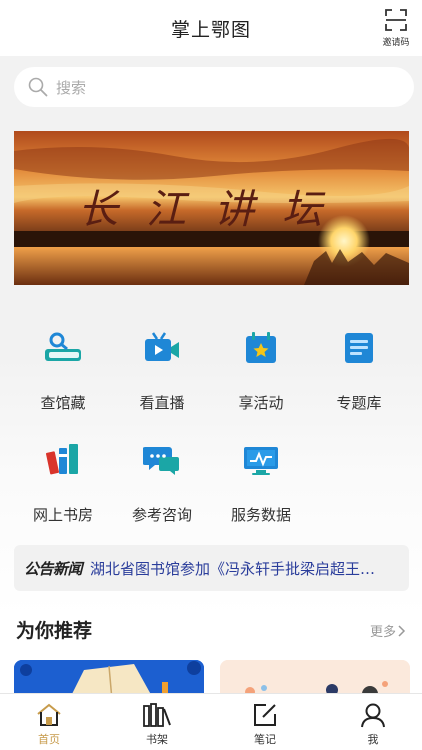 This screenshot has height=750, width=422. Describe the element at coordinates (62, 515) in the screenshot. I see `grid-item-label: 网上书房` at that location.